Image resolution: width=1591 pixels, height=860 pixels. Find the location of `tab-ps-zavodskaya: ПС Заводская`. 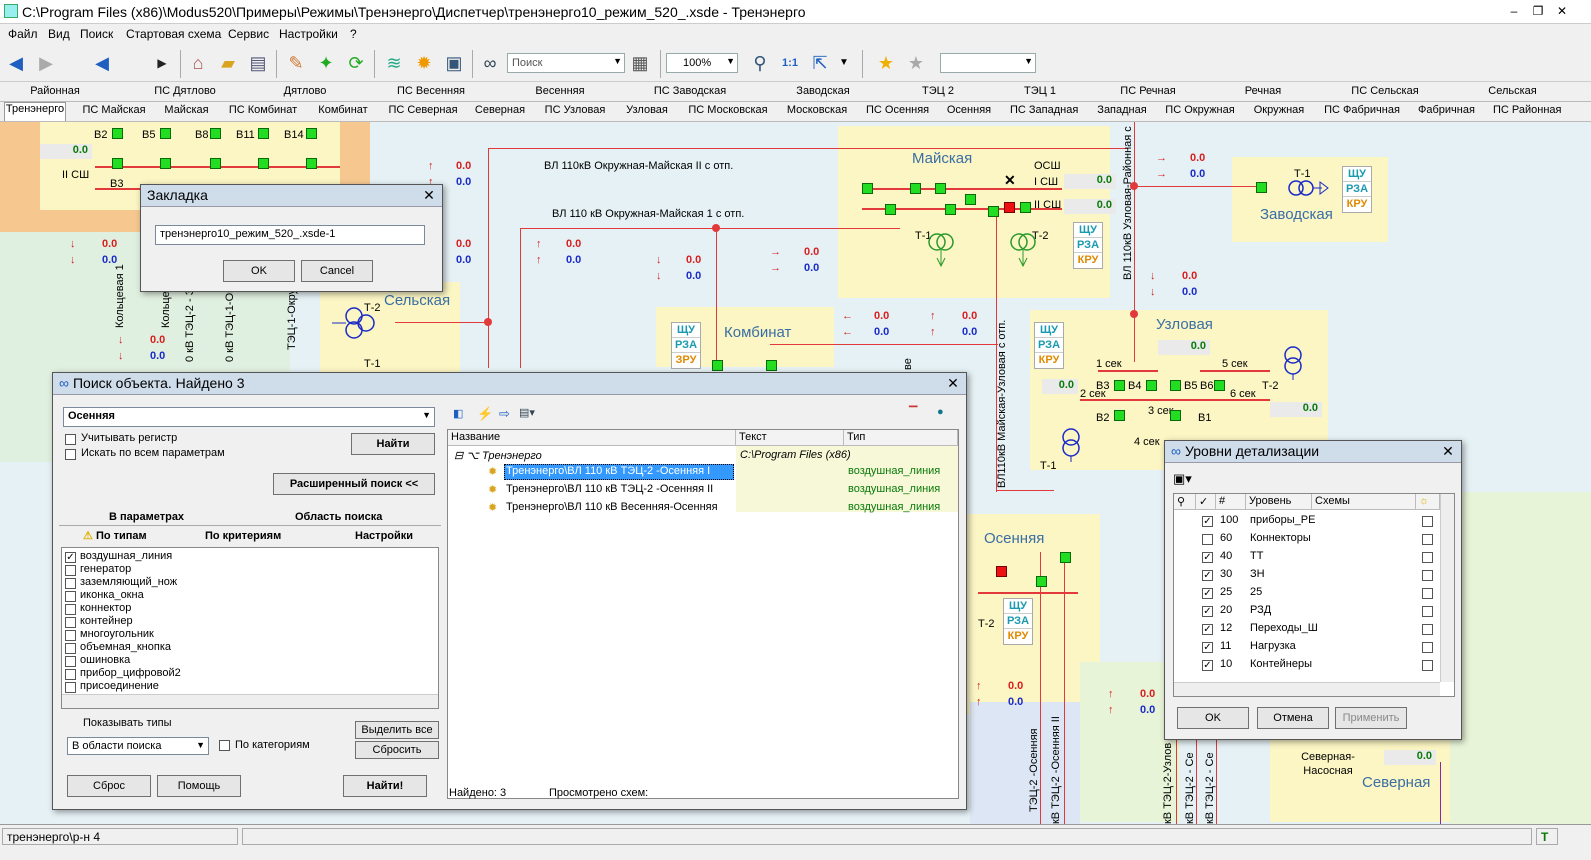

tab-ps-zavodskaya: ПС Заводская is located at coordinates (690, 91).